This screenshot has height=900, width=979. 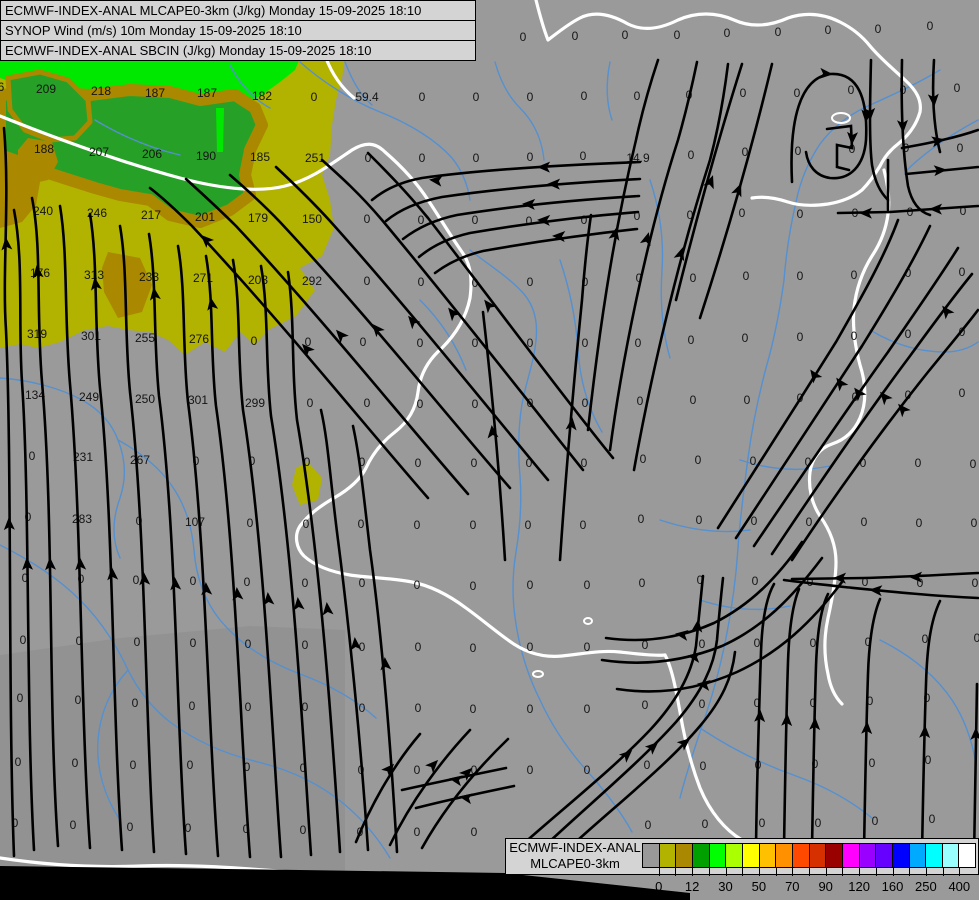 I want to click on grid-value-label: 207, so click(x=99, y=152).